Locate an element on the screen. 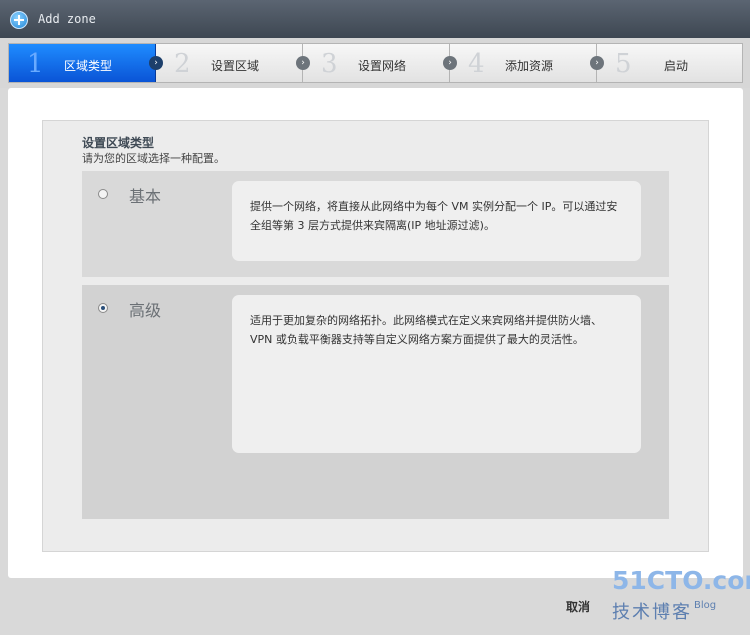  step-setup-network: 3 设置网络 › is located at coordinates (380, 63).